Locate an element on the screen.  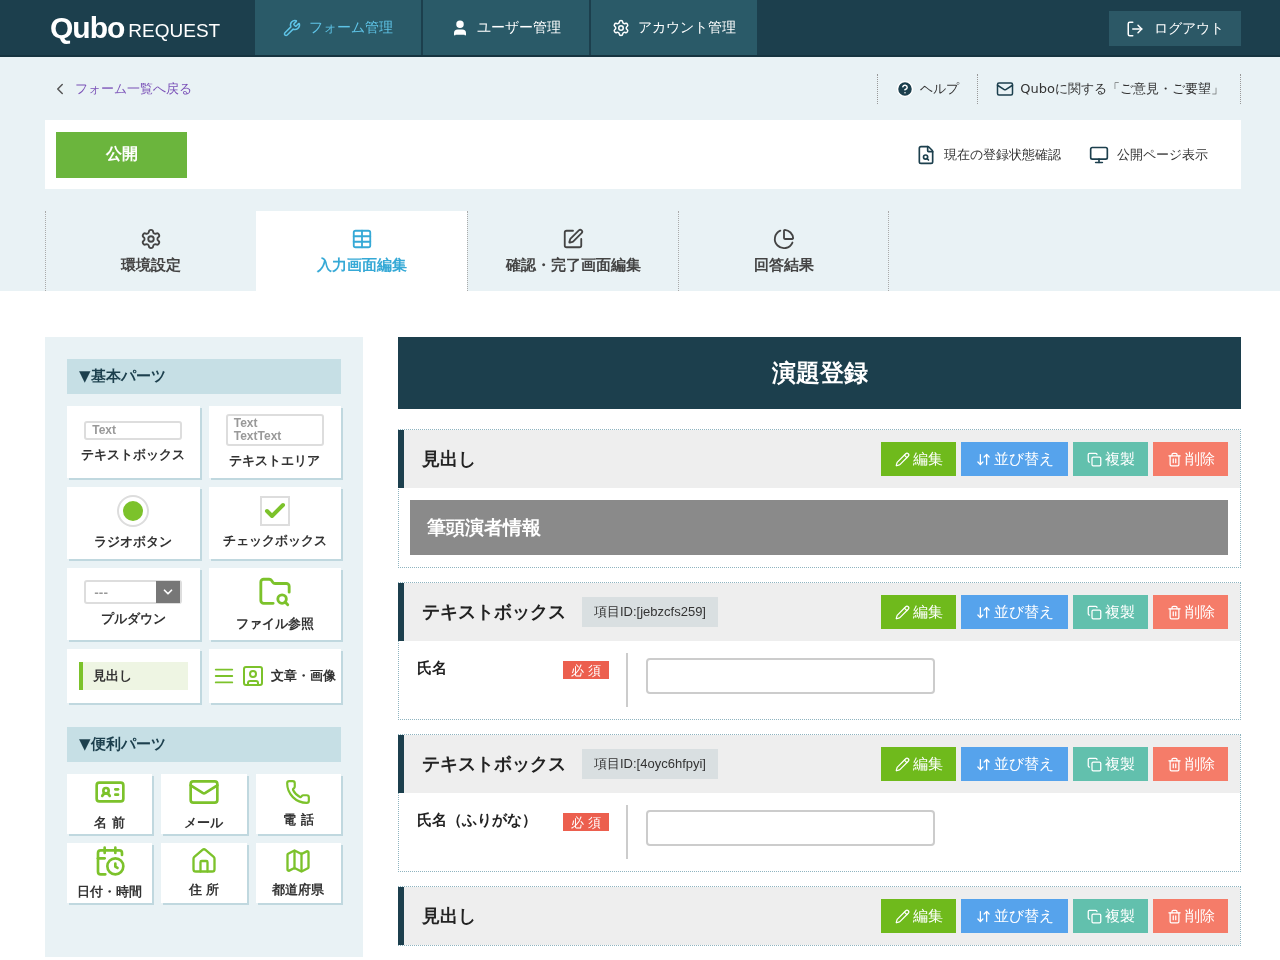
form-title: 演題登録 is located at coordinates (819, 373).